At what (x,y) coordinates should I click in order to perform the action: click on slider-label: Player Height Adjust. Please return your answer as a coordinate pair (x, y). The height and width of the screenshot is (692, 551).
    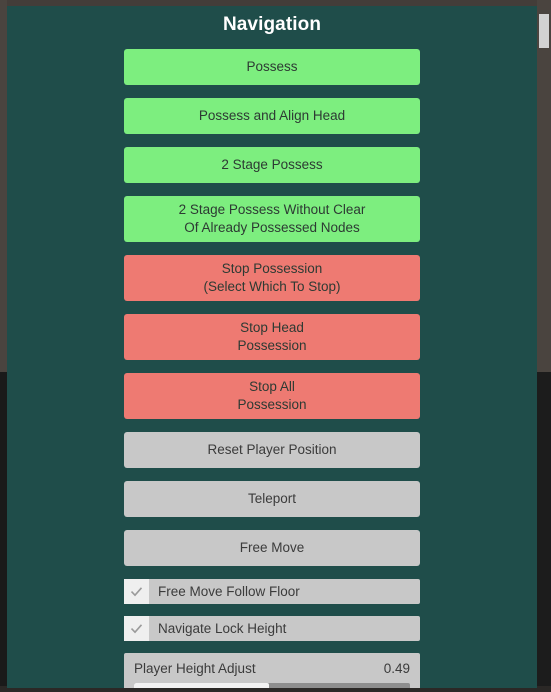
    Looking at the image, I should click on (195, 668).